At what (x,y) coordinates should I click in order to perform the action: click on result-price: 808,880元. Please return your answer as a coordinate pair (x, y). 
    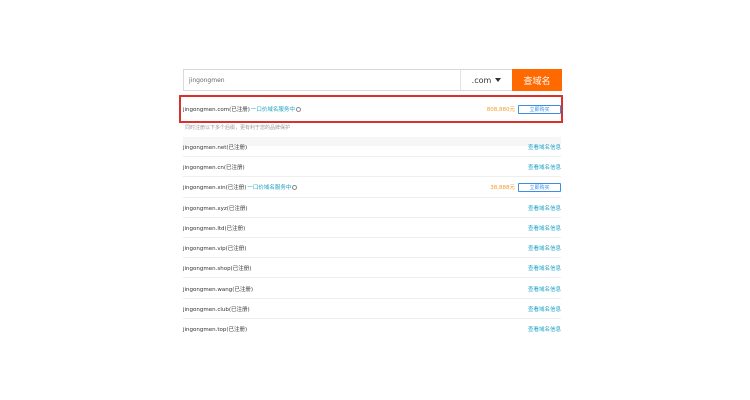
    Looking at the image, I should click on (500, 110).